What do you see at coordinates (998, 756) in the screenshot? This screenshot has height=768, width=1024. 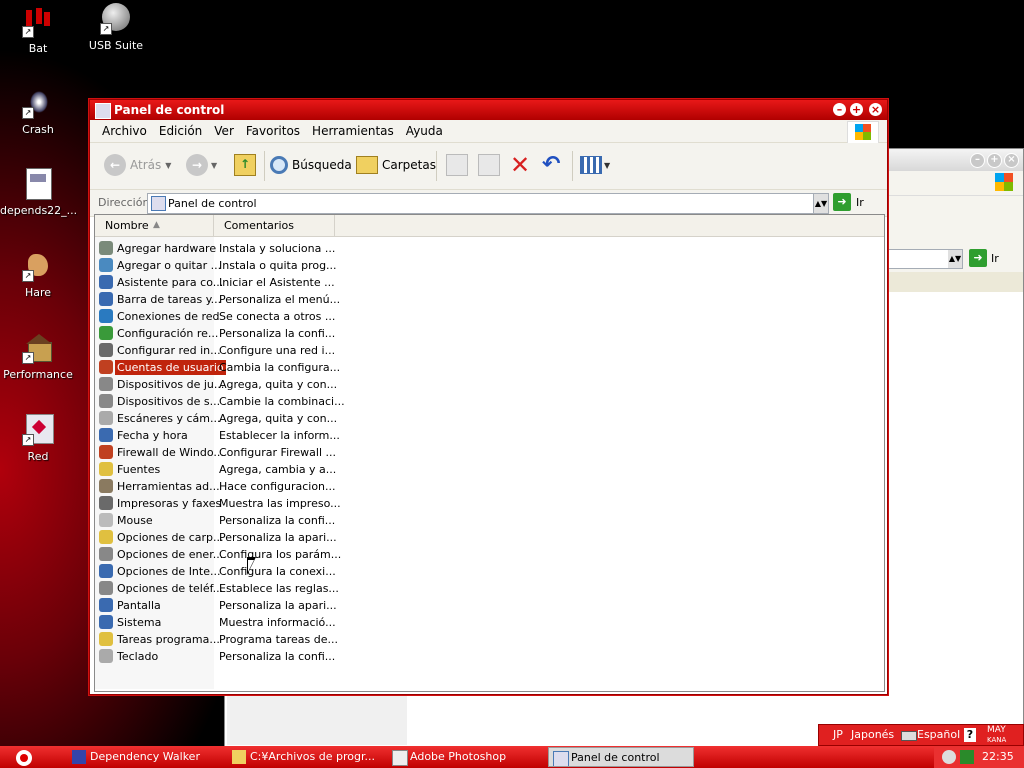 I see `clock: 22:35` at bounding box center [998, 756].